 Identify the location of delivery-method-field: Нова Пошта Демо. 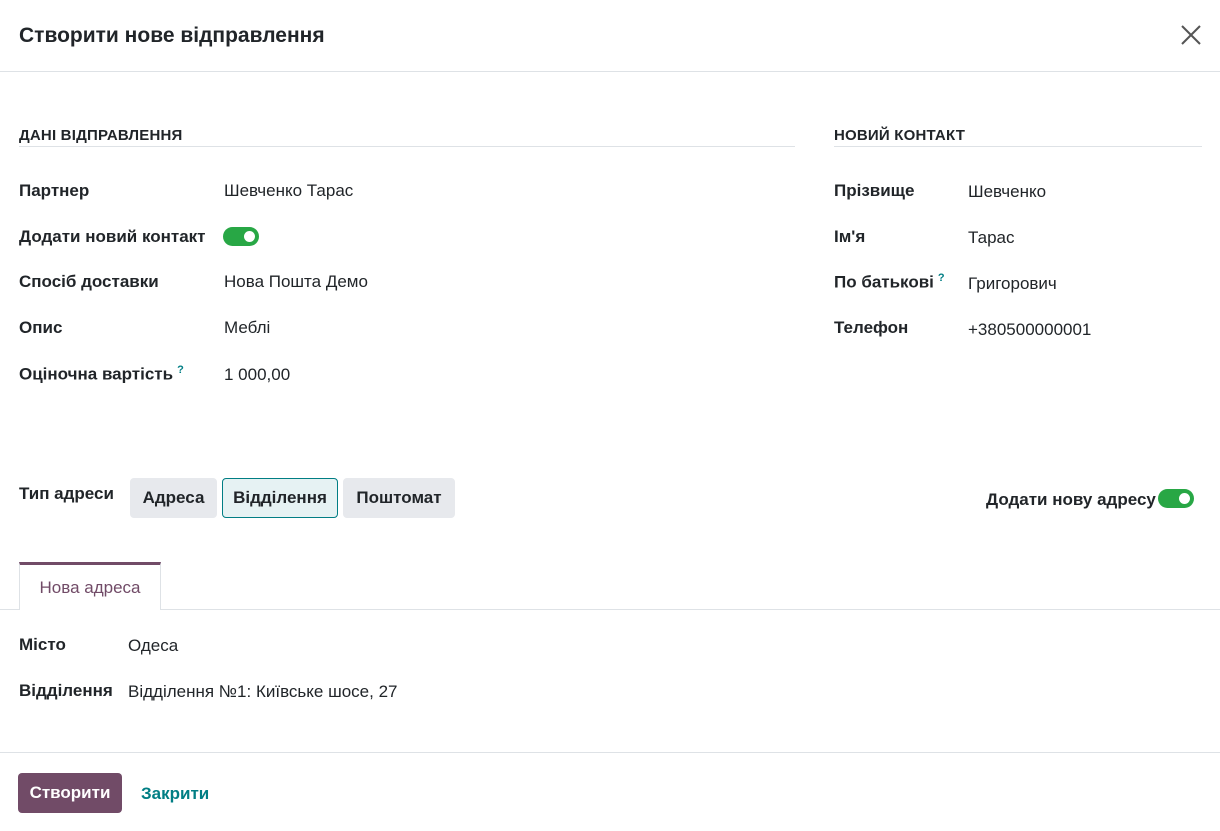
(296, 282).